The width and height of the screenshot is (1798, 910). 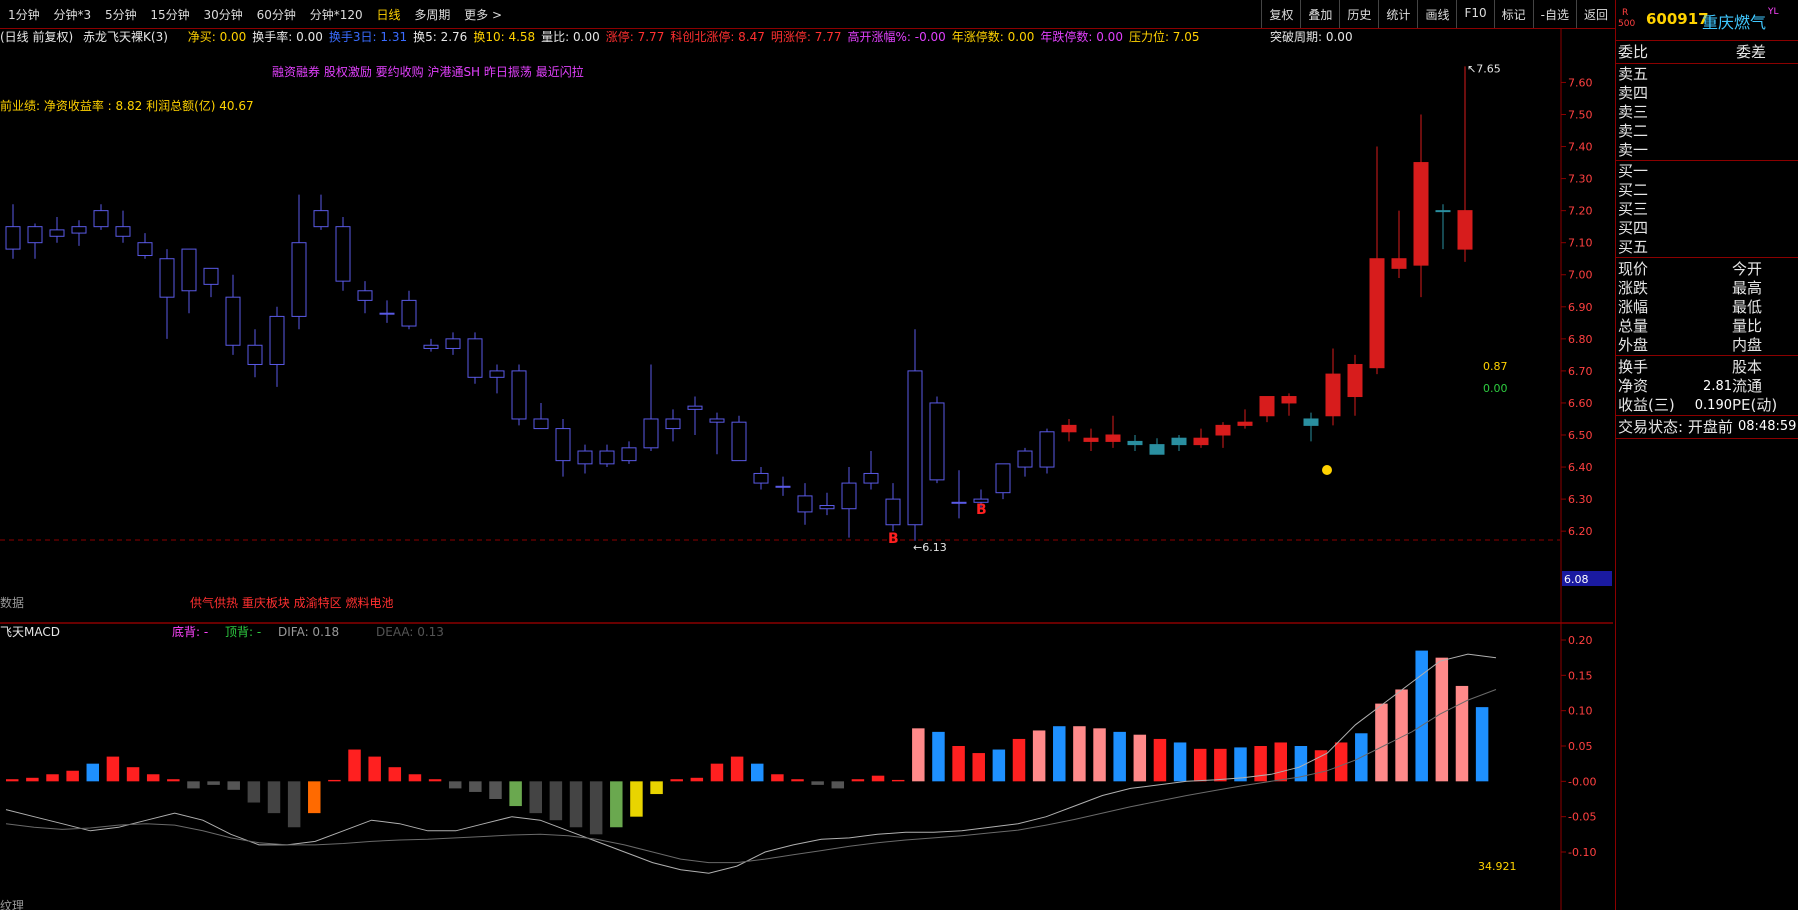 I want to click on side-value-top: 0.87, so click(x=1495, y=366).